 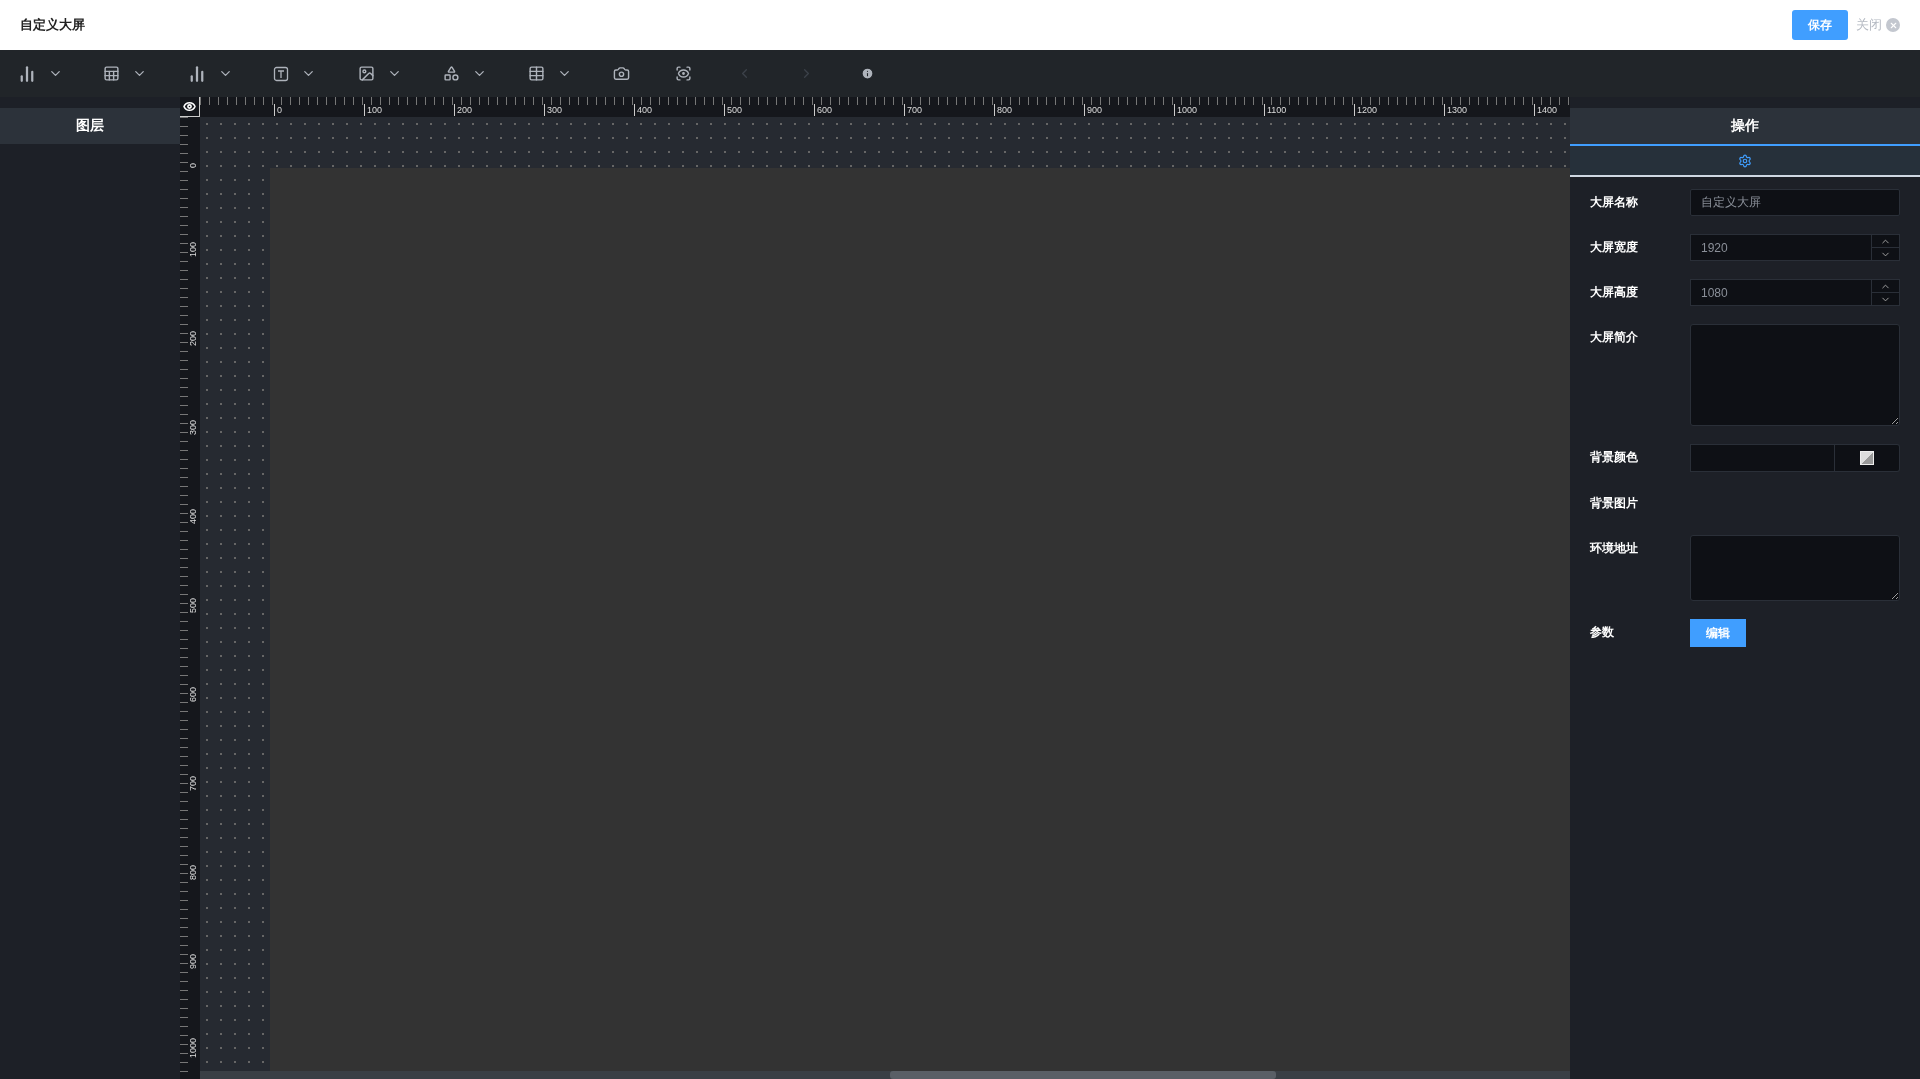 I want to click on eye-icon, so click(x=189, y=106).